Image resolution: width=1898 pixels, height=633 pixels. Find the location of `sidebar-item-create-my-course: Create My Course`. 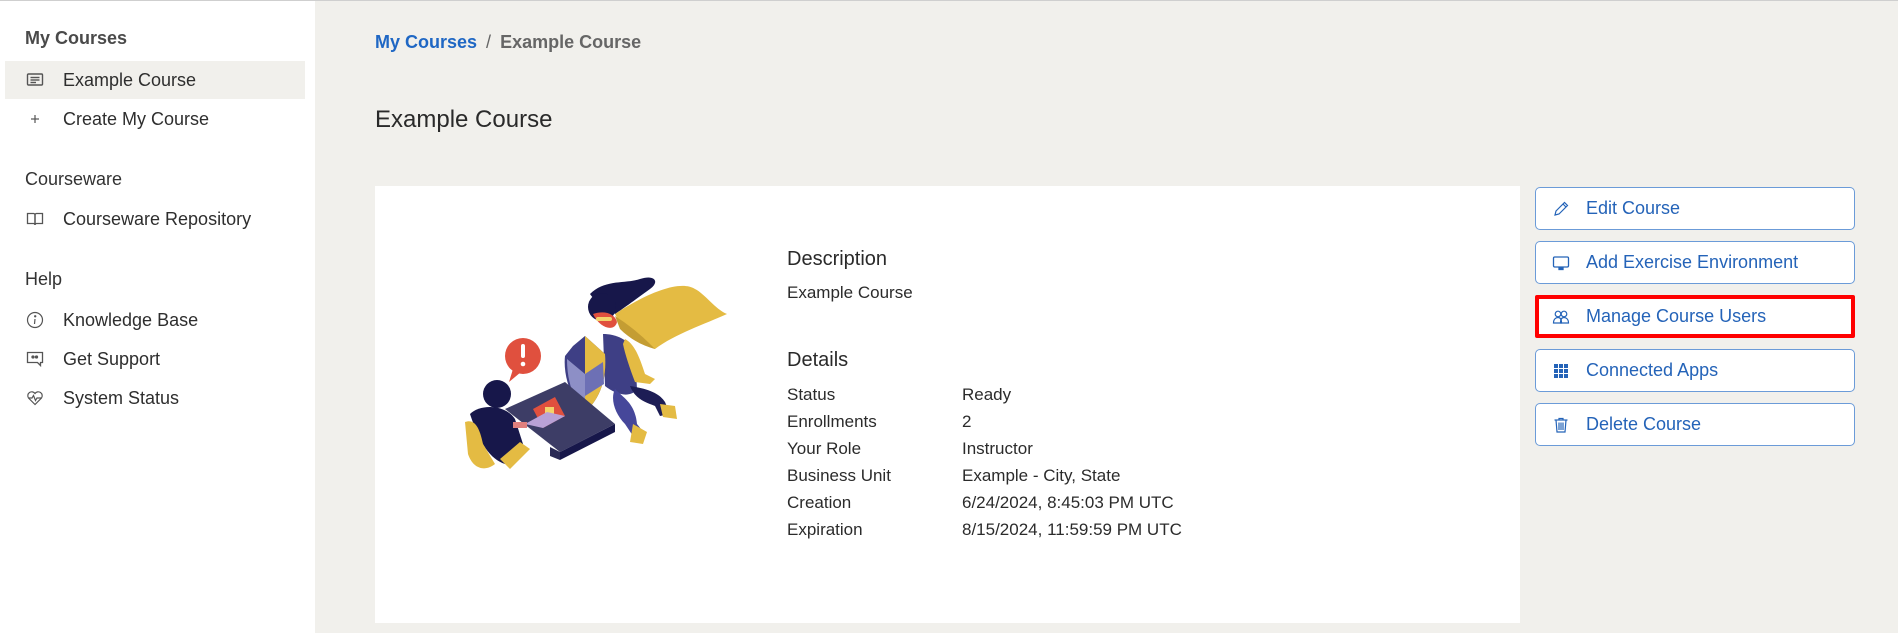

sidebar-item-create-my-course: Create My Course is located at coordinates (155, 119).